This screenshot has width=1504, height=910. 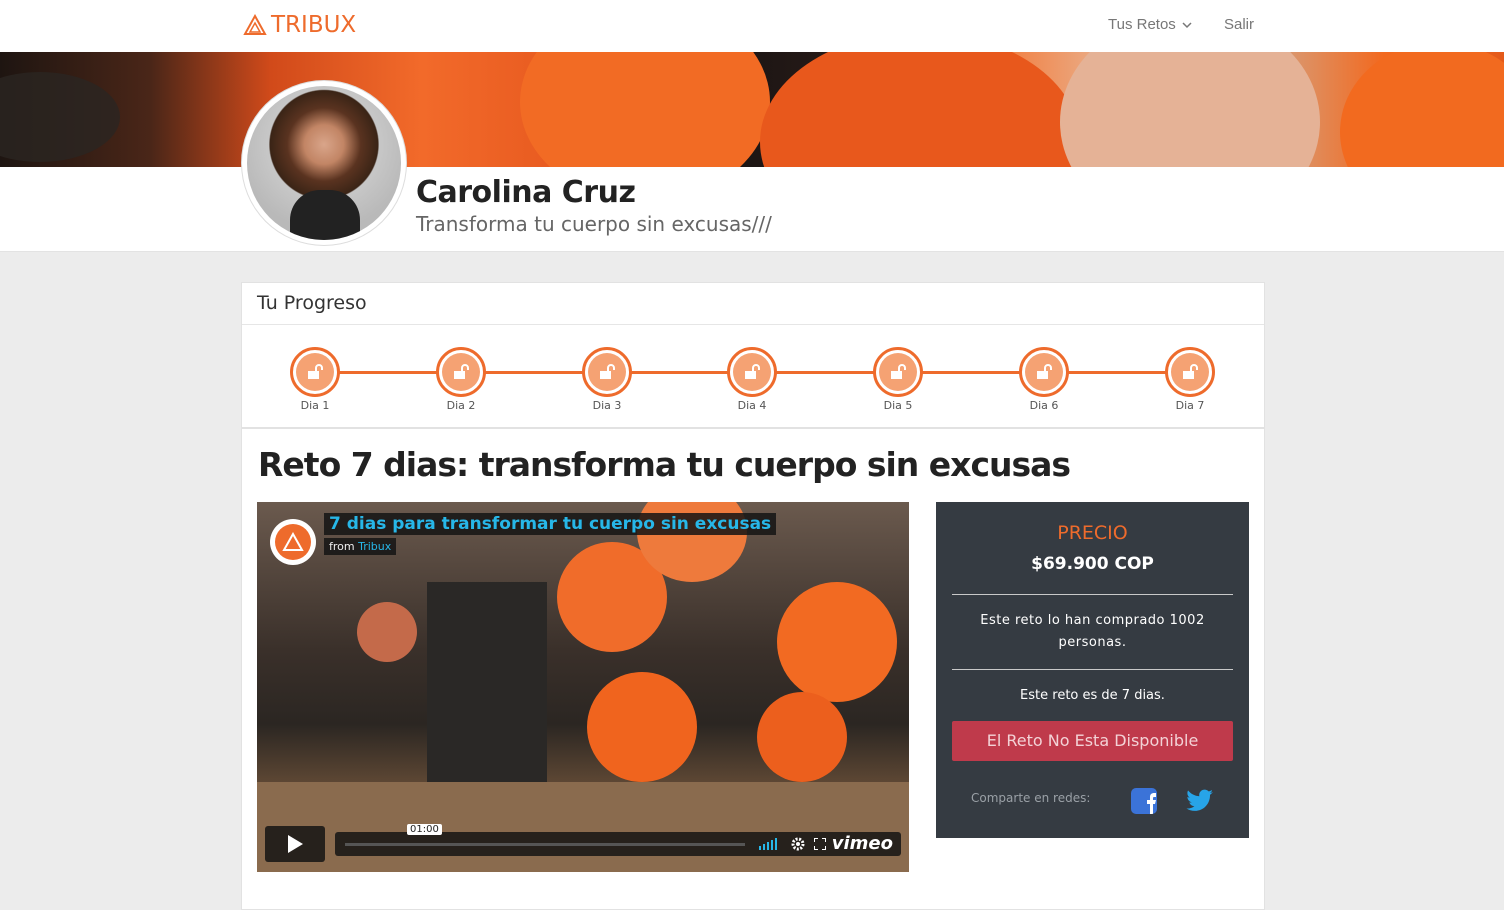 What do you see at coordinates (1031, 798) in the screenshot?
I see `share-label: Comparte en redes:` at bounding box center [1031, 798].